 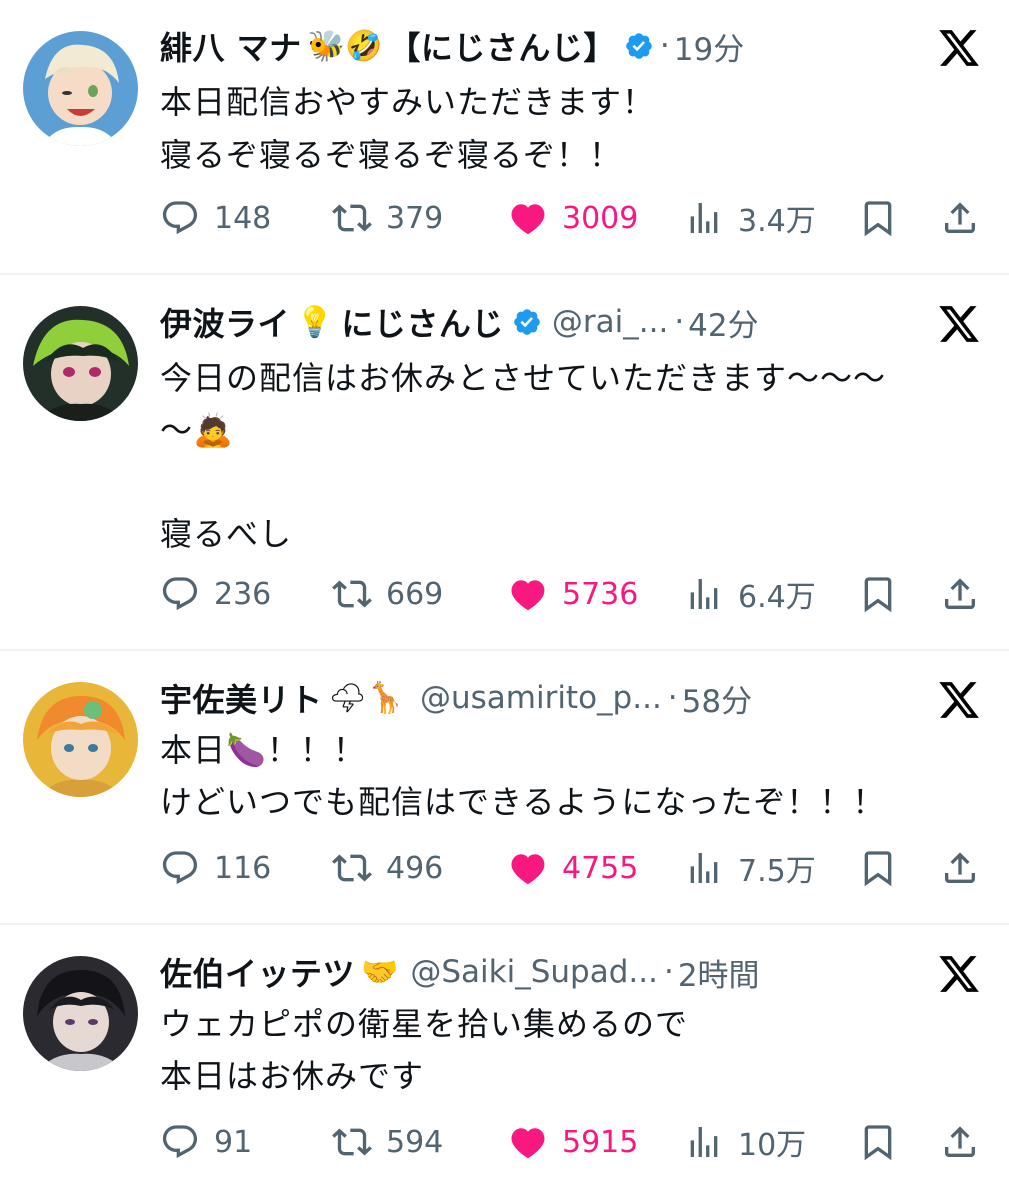 I want to click on like-button: 5736, so click(x=573, y=594).